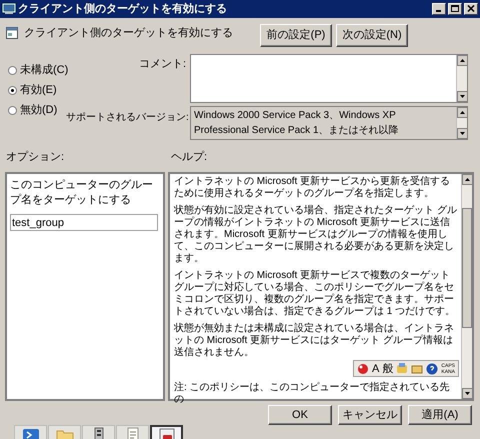  What do you see at coordinates (315, 294) in the screenshot?
I see `help-paragraph: イントラネットの Microsoft 更新サービスで複数のターゲットグループに対応している場合、このポリシーでグループ名をセミコロンで区切り、複数のグループ名を指定できます。サポートされていない場合は、指定できるグループは 1 つだけです。` at bounding box center [315, 294].